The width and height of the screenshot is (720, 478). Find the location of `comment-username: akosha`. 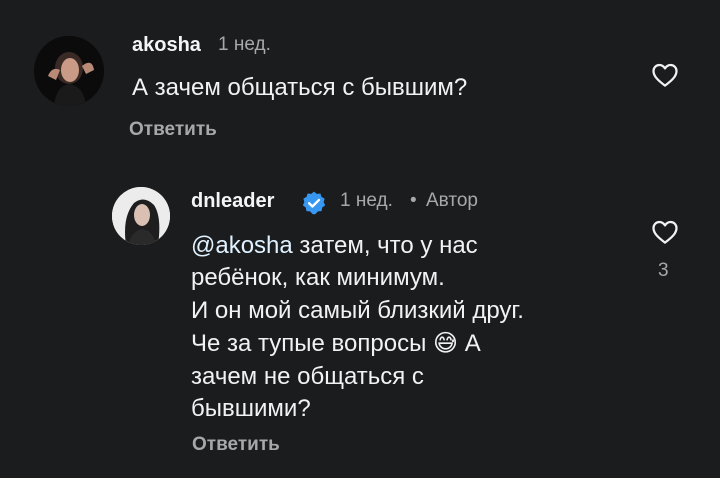

comment-username: akosha is located at coordinates (166, 45).